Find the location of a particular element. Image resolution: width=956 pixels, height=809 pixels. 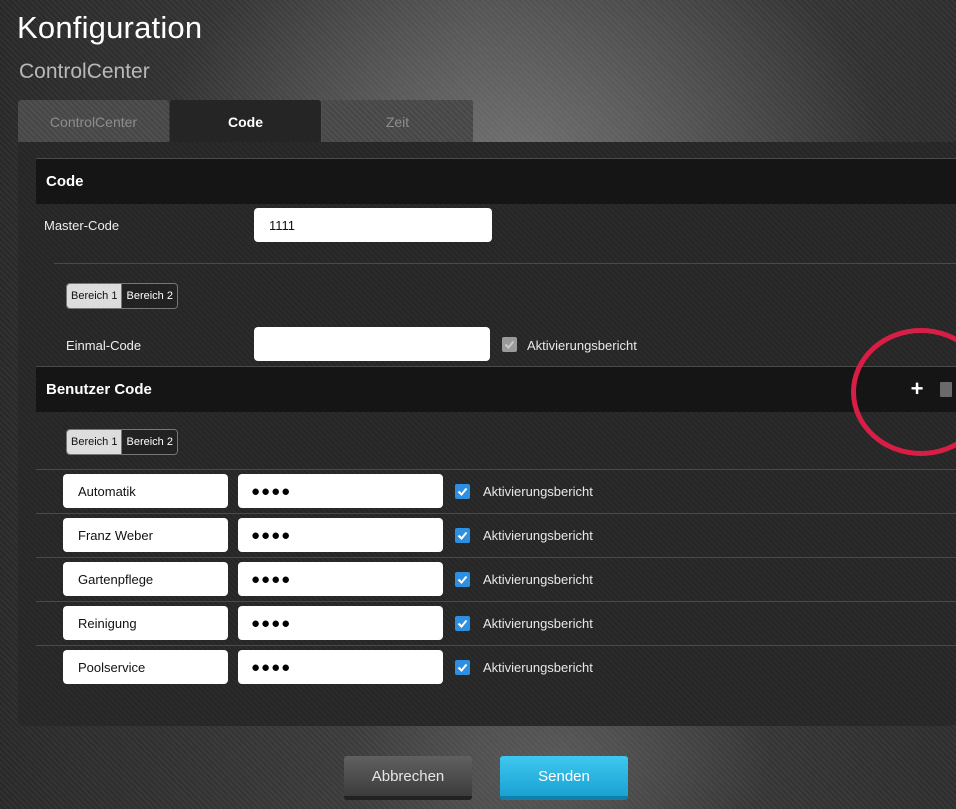

tab-code: Code is located at coordinates (245, 121).